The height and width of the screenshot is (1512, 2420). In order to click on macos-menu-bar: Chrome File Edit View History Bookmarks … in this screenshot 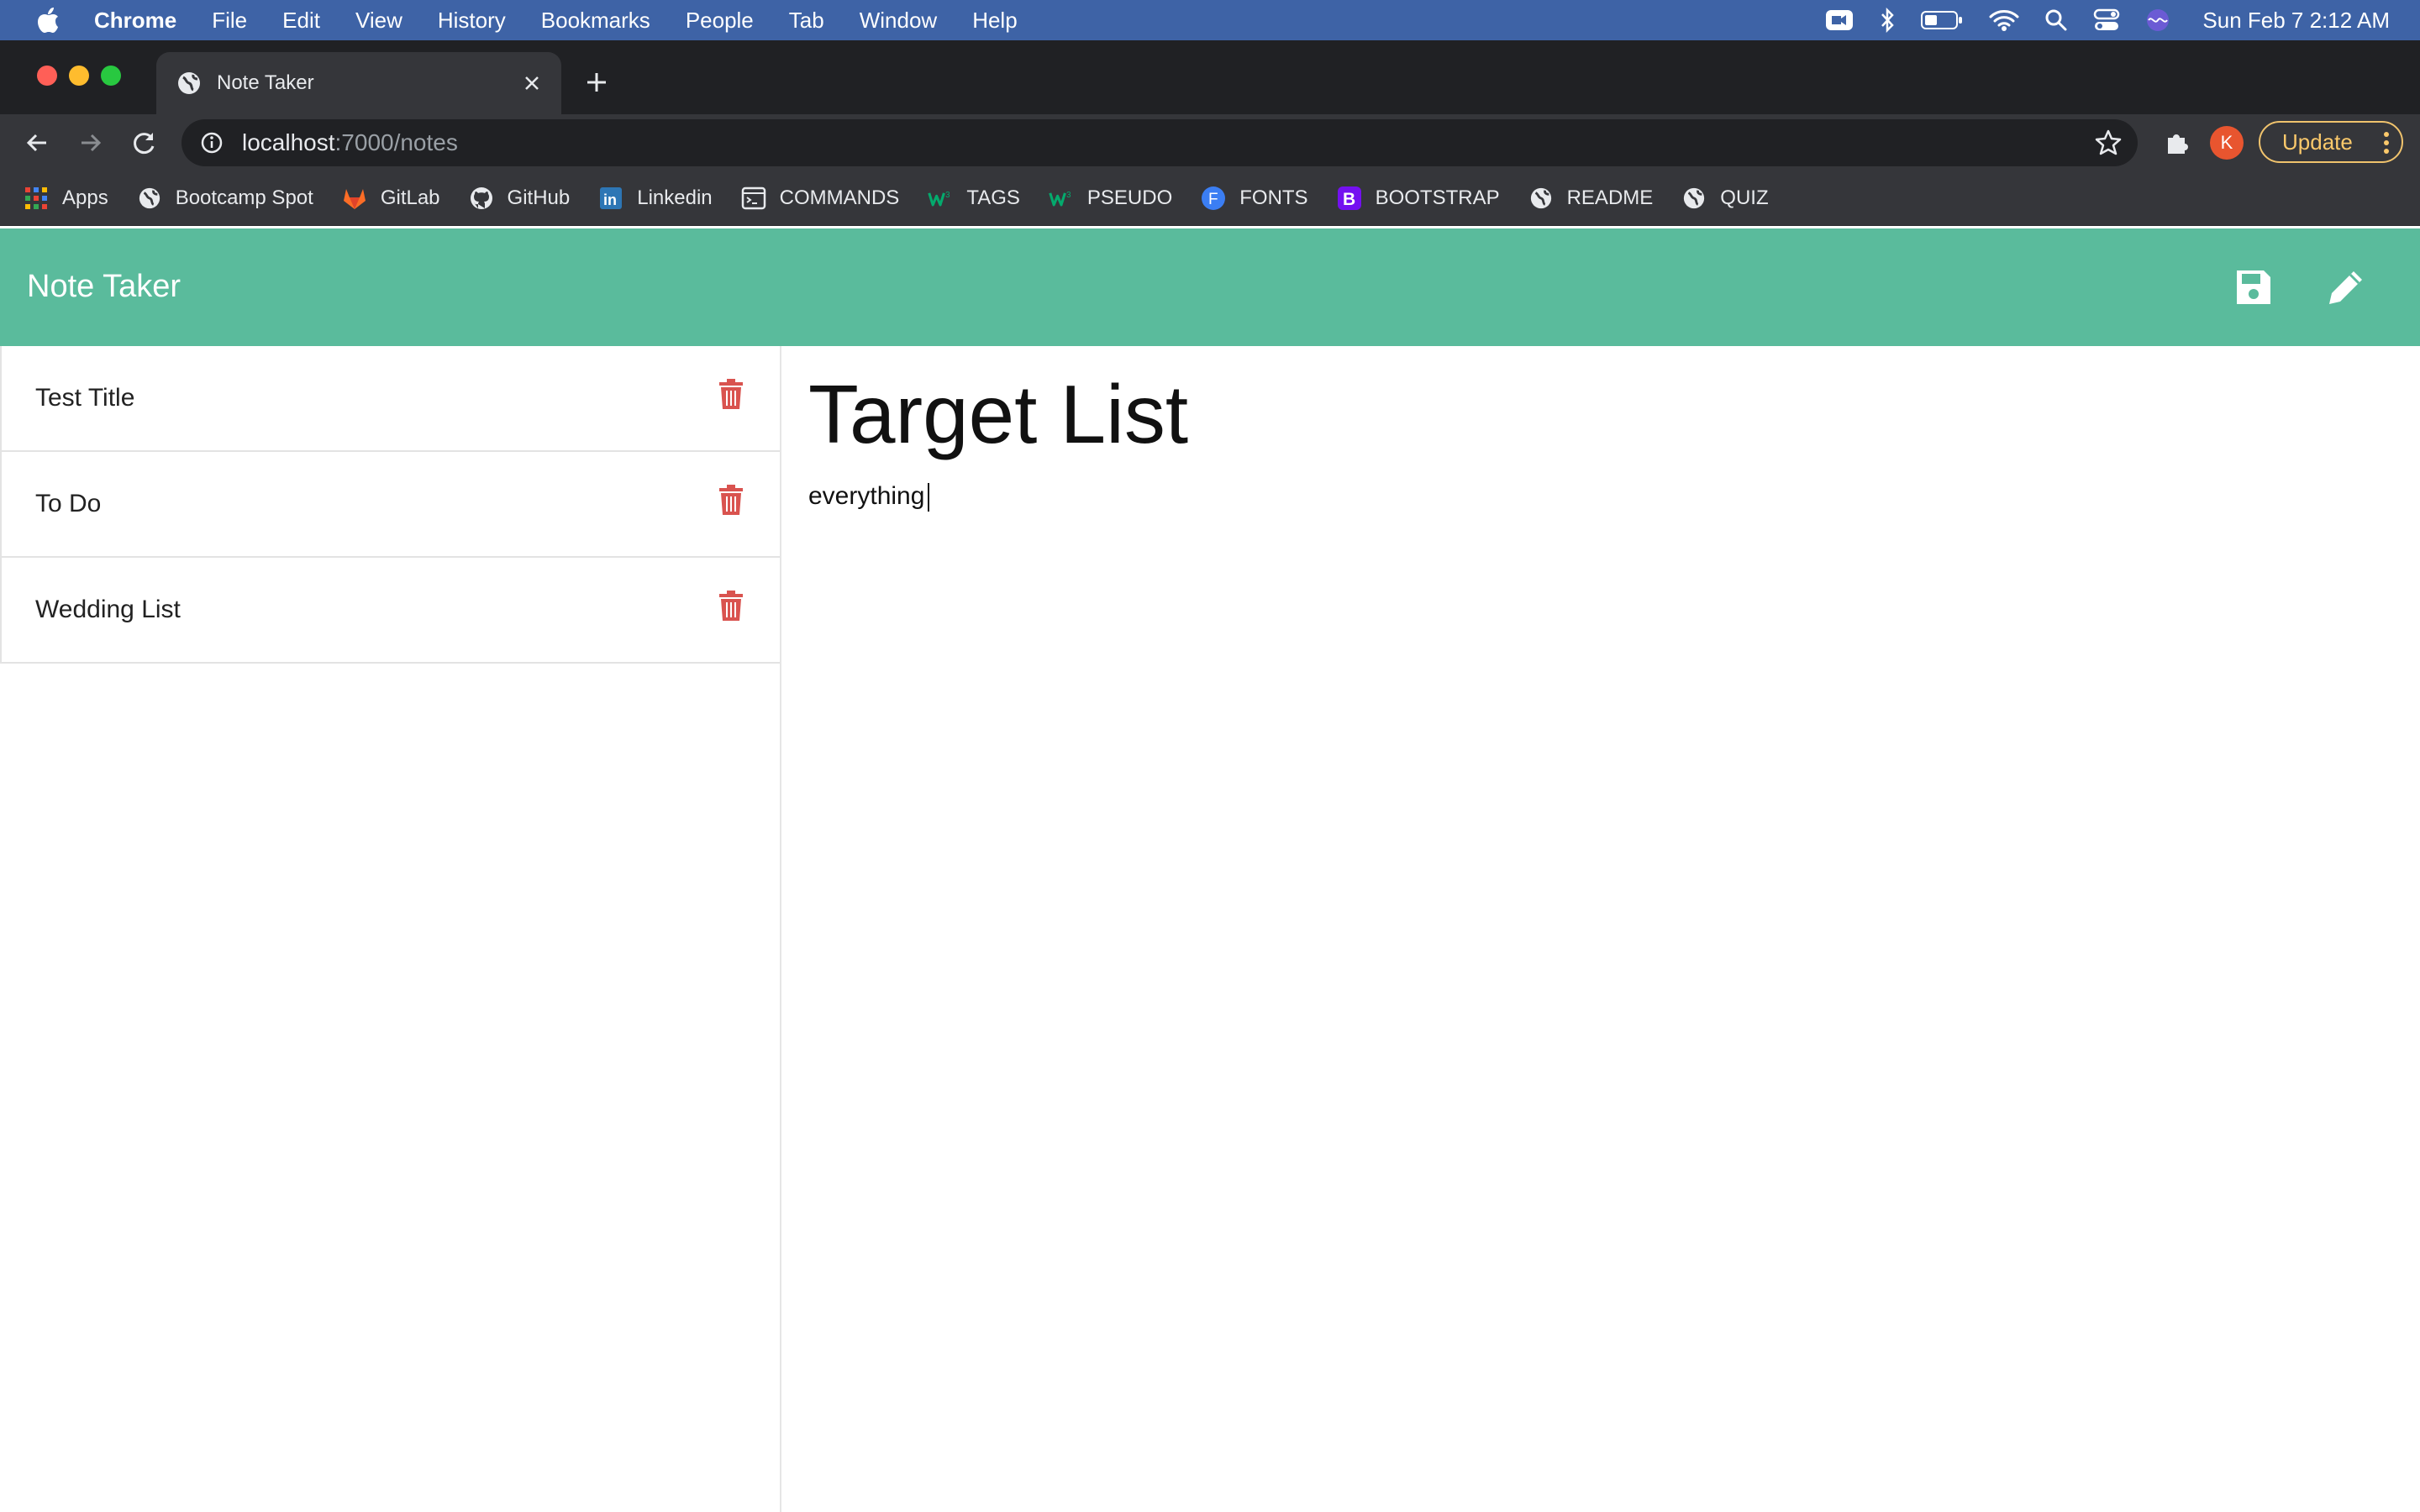, I will do `click(1210, 20)`.